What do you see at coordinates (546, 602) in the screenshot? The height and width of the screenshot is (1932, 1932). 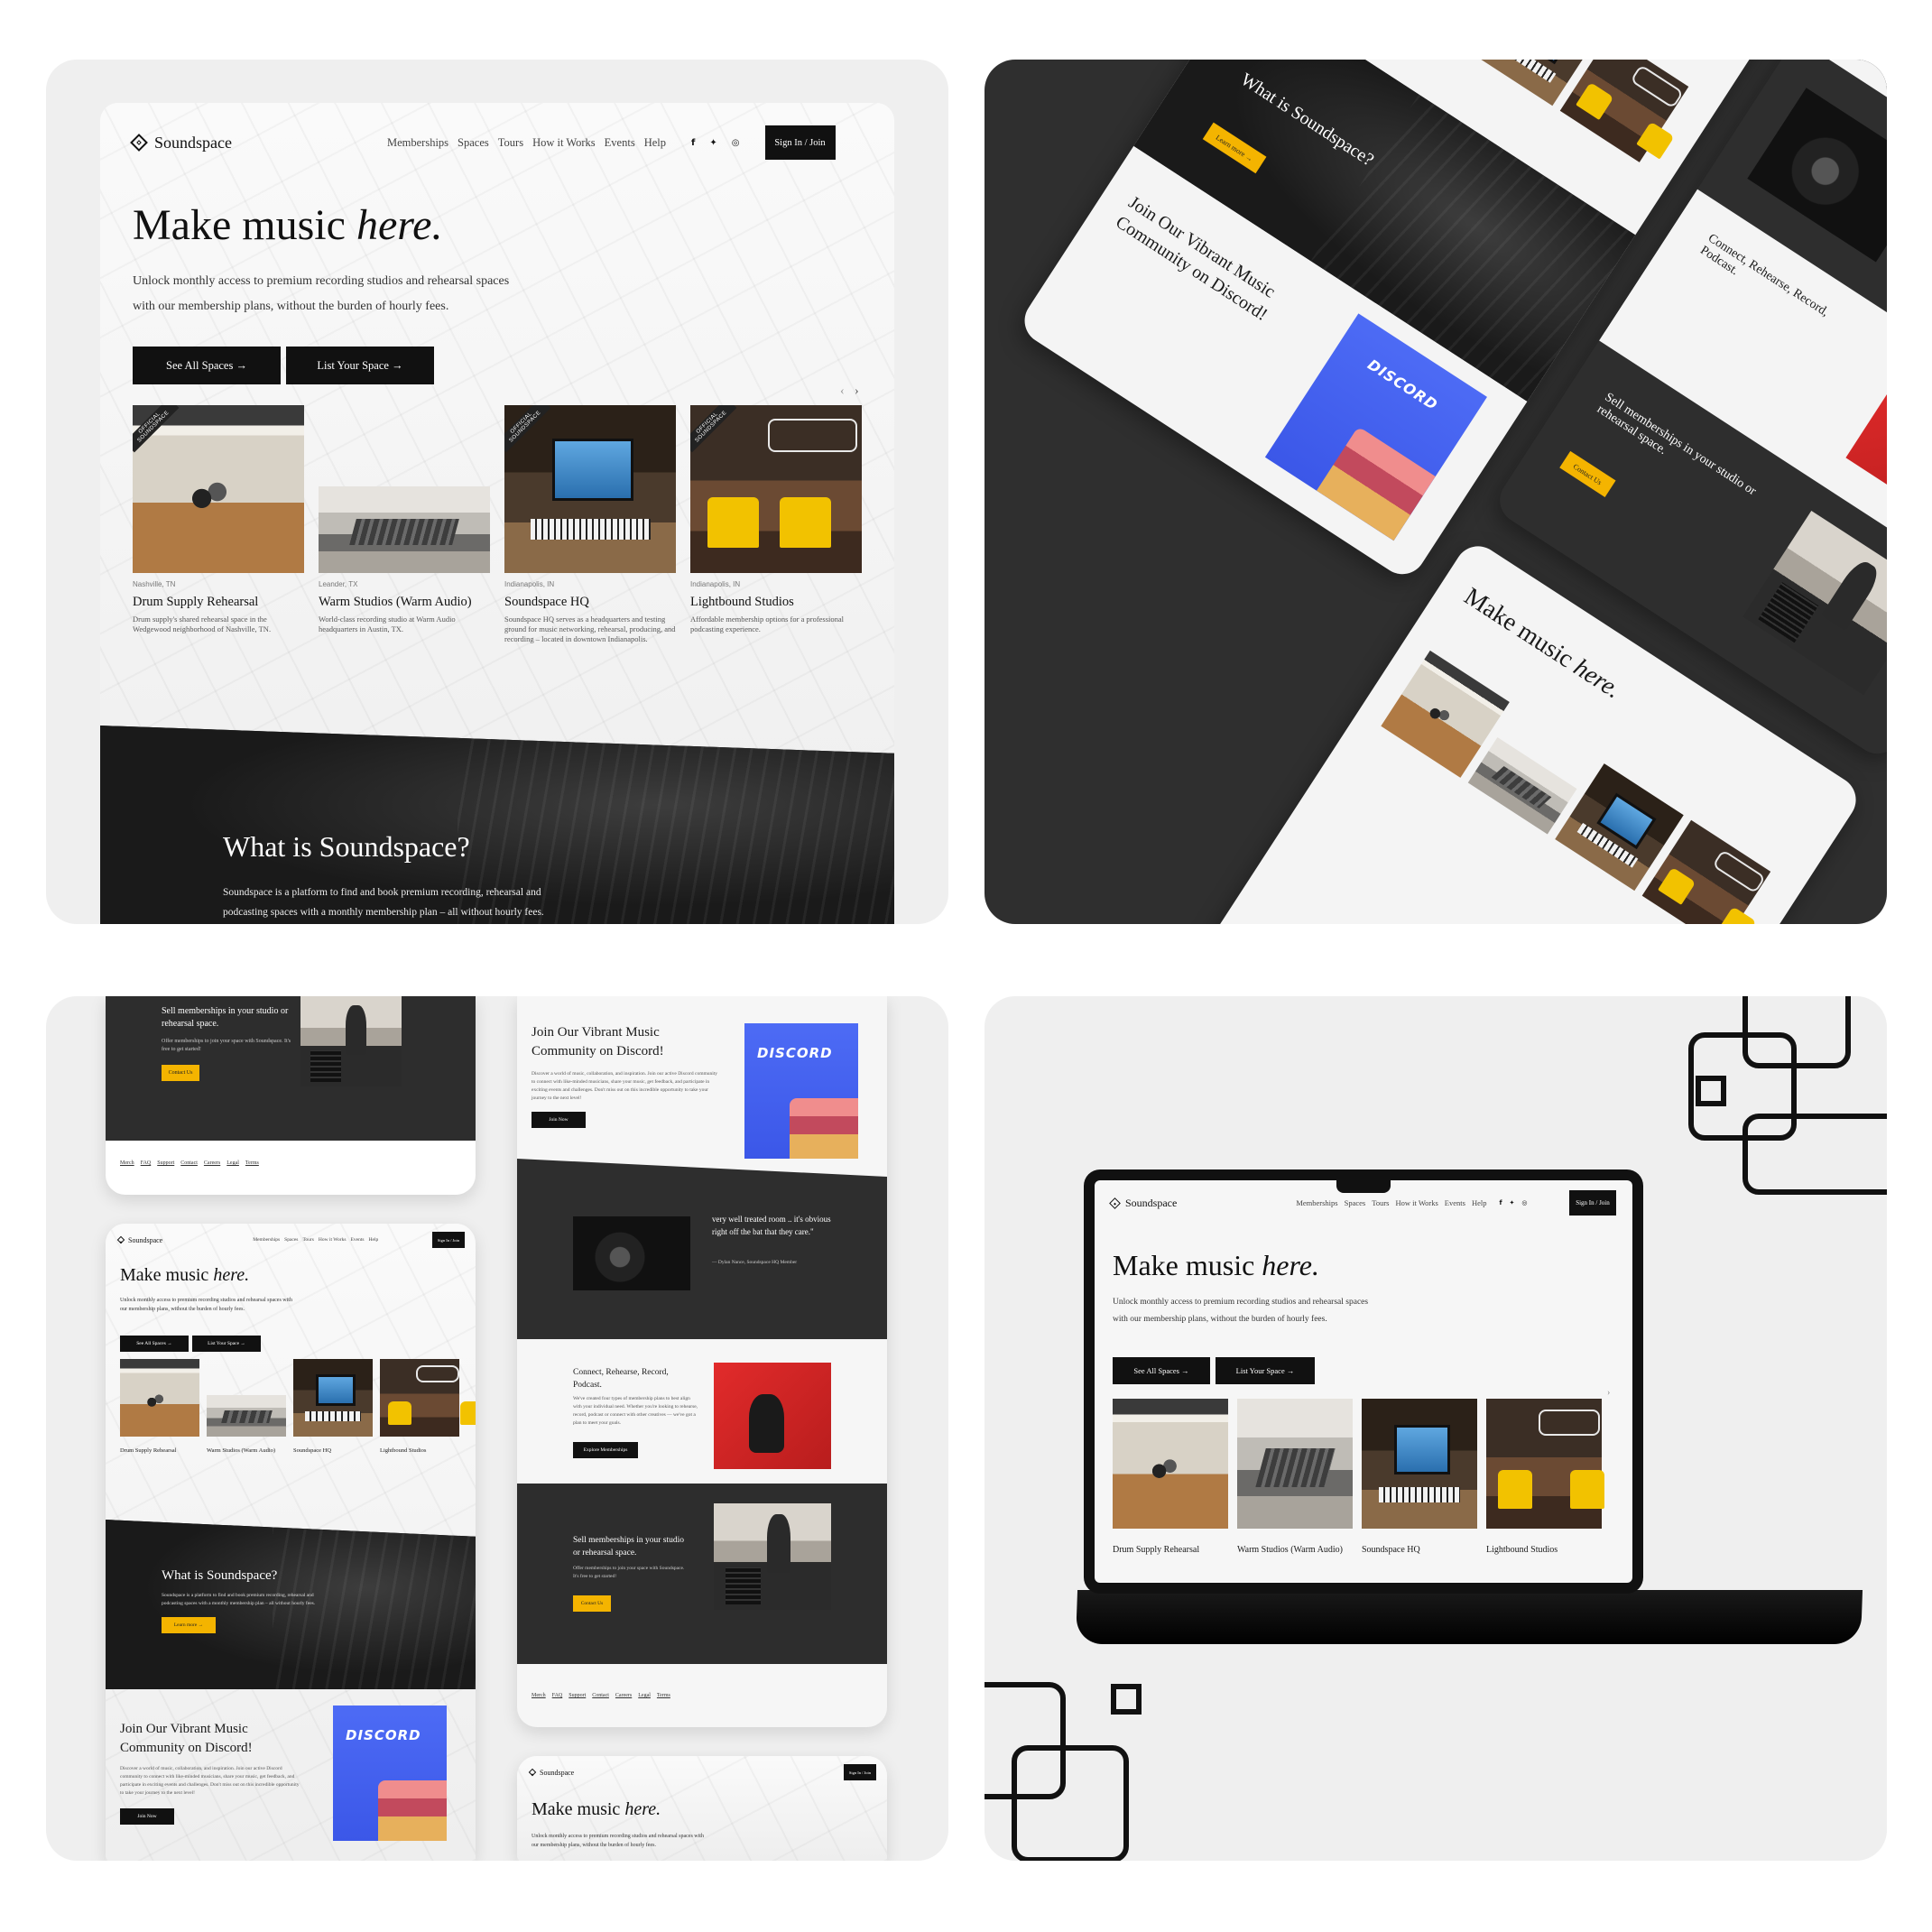 I see `space-title: Soundspace HQ` at bounding box center [546, 602].